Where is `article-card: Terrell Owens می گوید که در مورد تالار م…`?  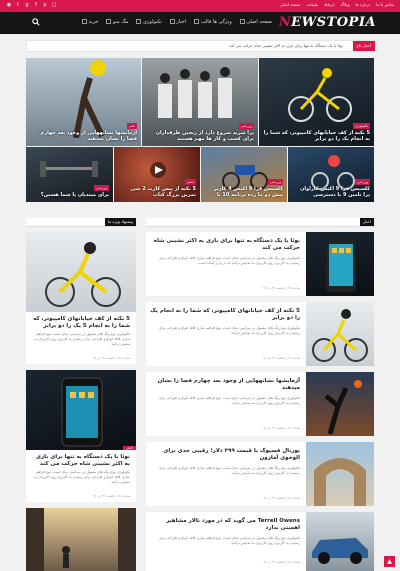 article-card: Terrell Owens می گوید که در مورد تالار م… is located at coordinates (260, 541).